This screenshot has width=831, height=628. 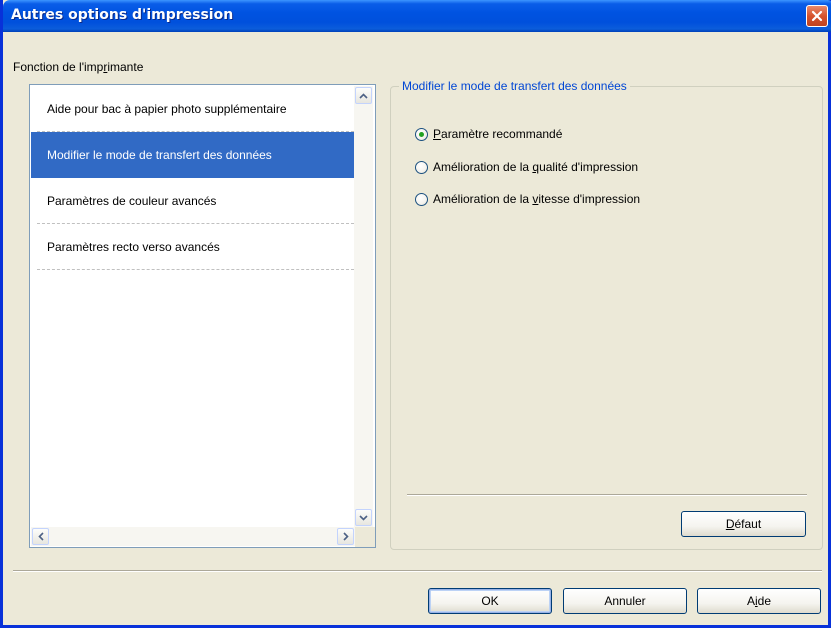 What do you see at coordinates (607, 495) in the screenshot?
I see `group-divider` at bounding box center [607, 495].